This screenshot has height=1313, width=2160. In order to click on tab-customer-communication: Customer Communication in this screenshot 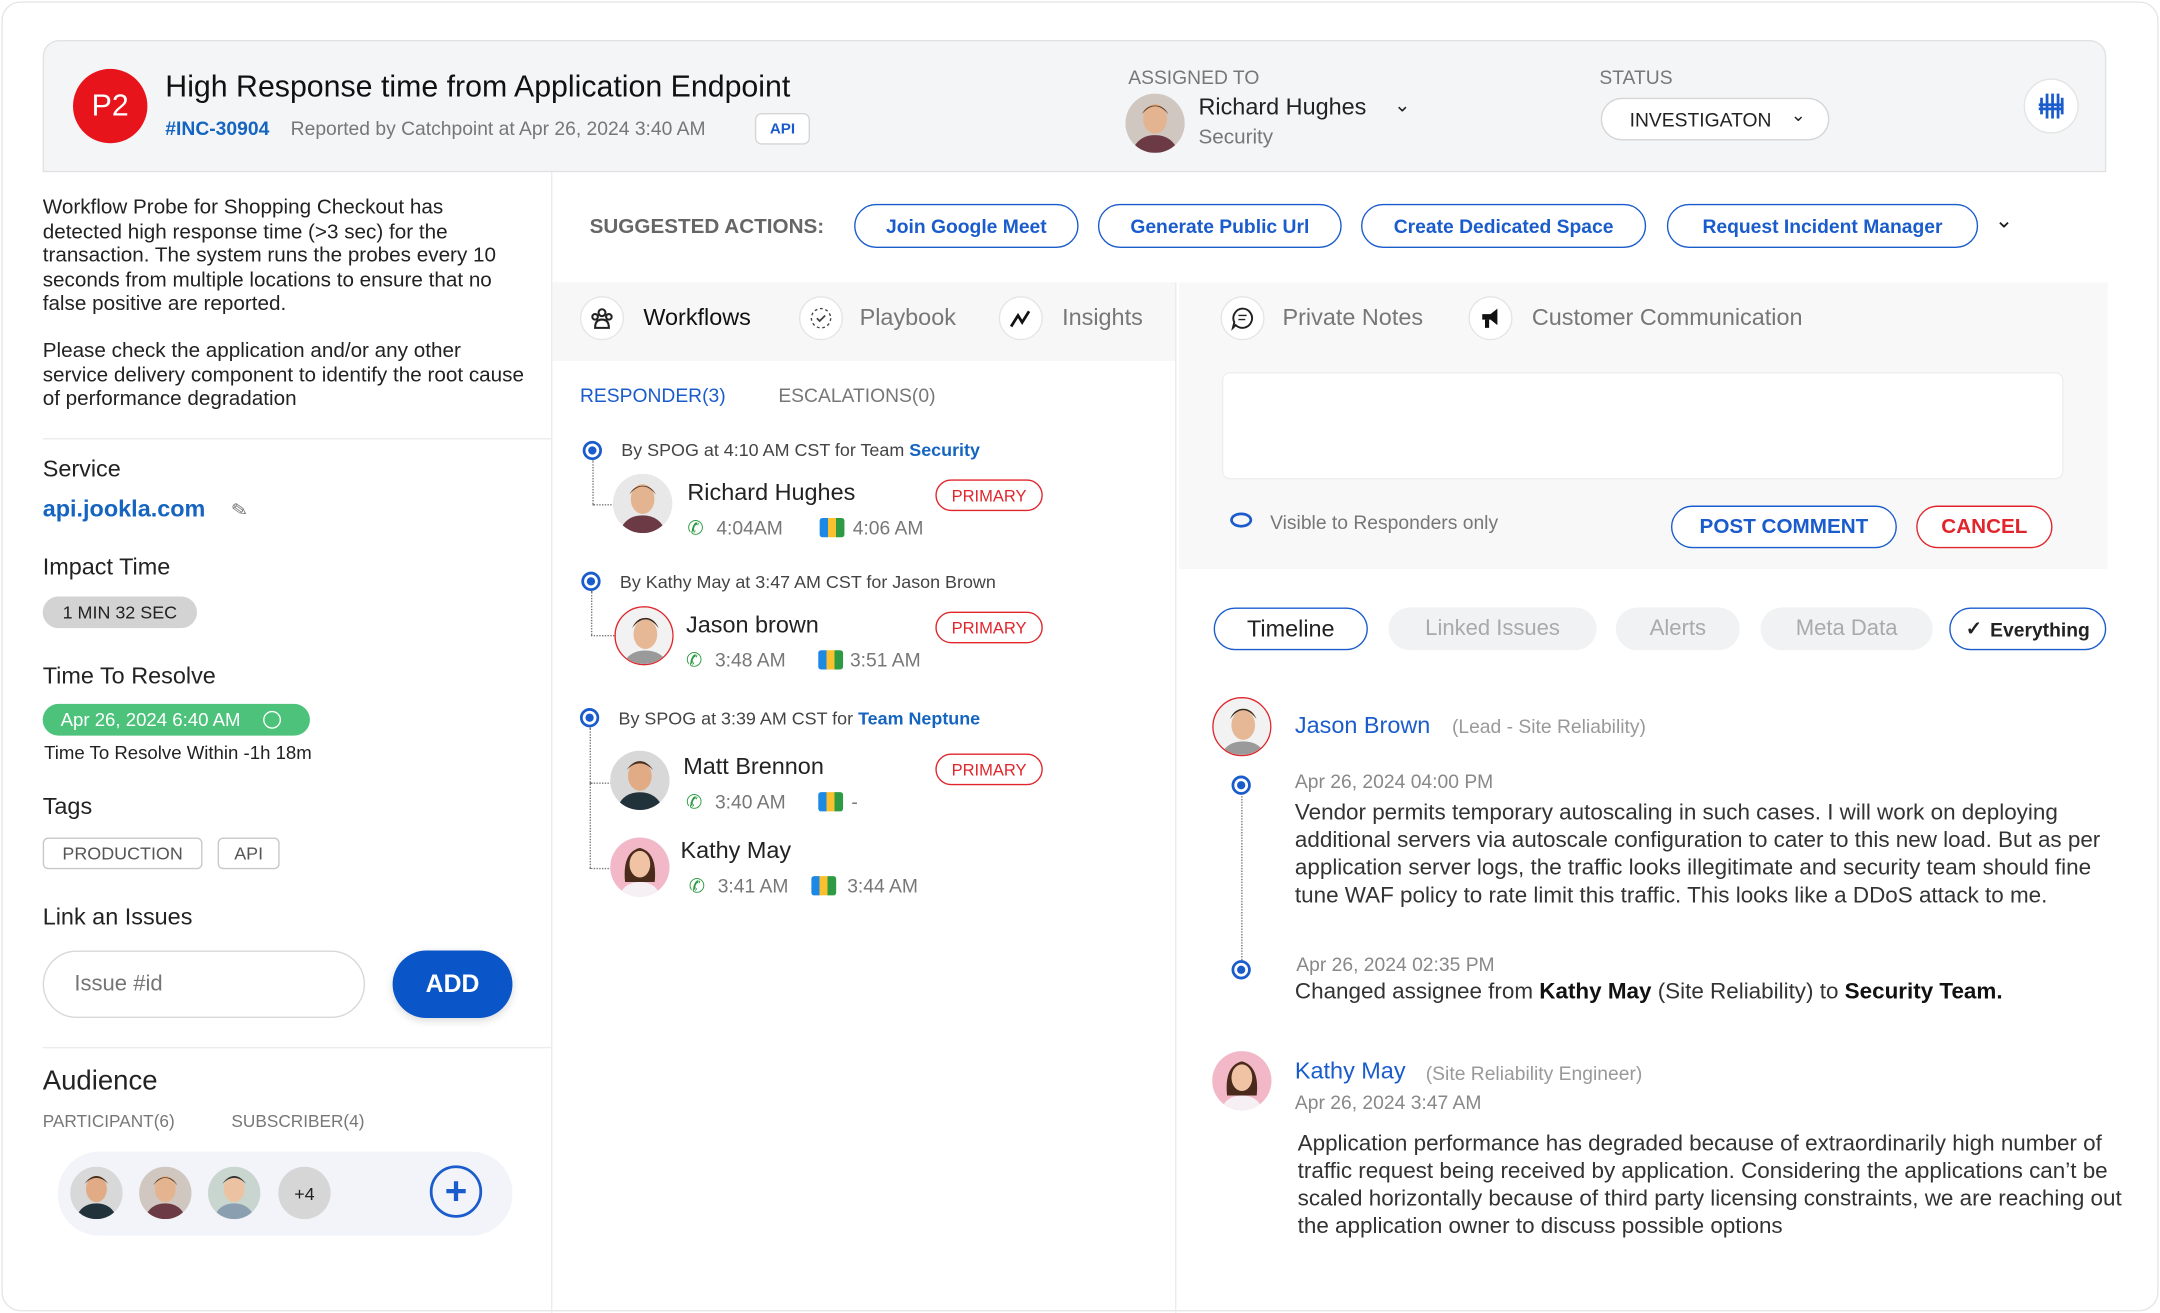, I will do `click(1667, 318)`.